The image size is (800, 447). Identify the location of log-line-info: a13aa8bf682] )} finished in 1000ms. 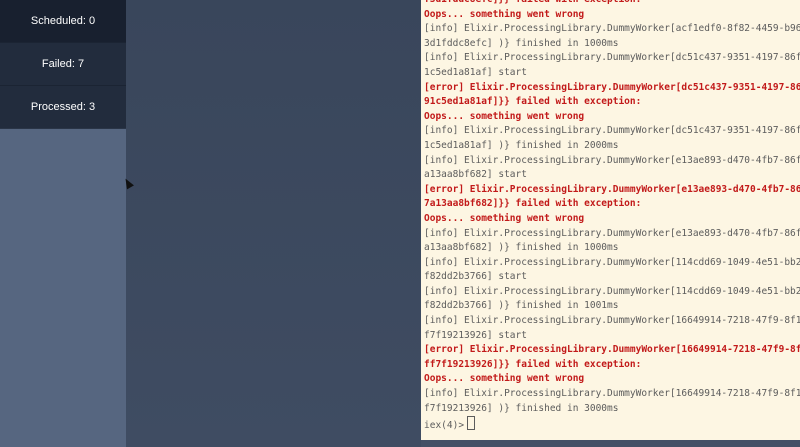
(521, 248).